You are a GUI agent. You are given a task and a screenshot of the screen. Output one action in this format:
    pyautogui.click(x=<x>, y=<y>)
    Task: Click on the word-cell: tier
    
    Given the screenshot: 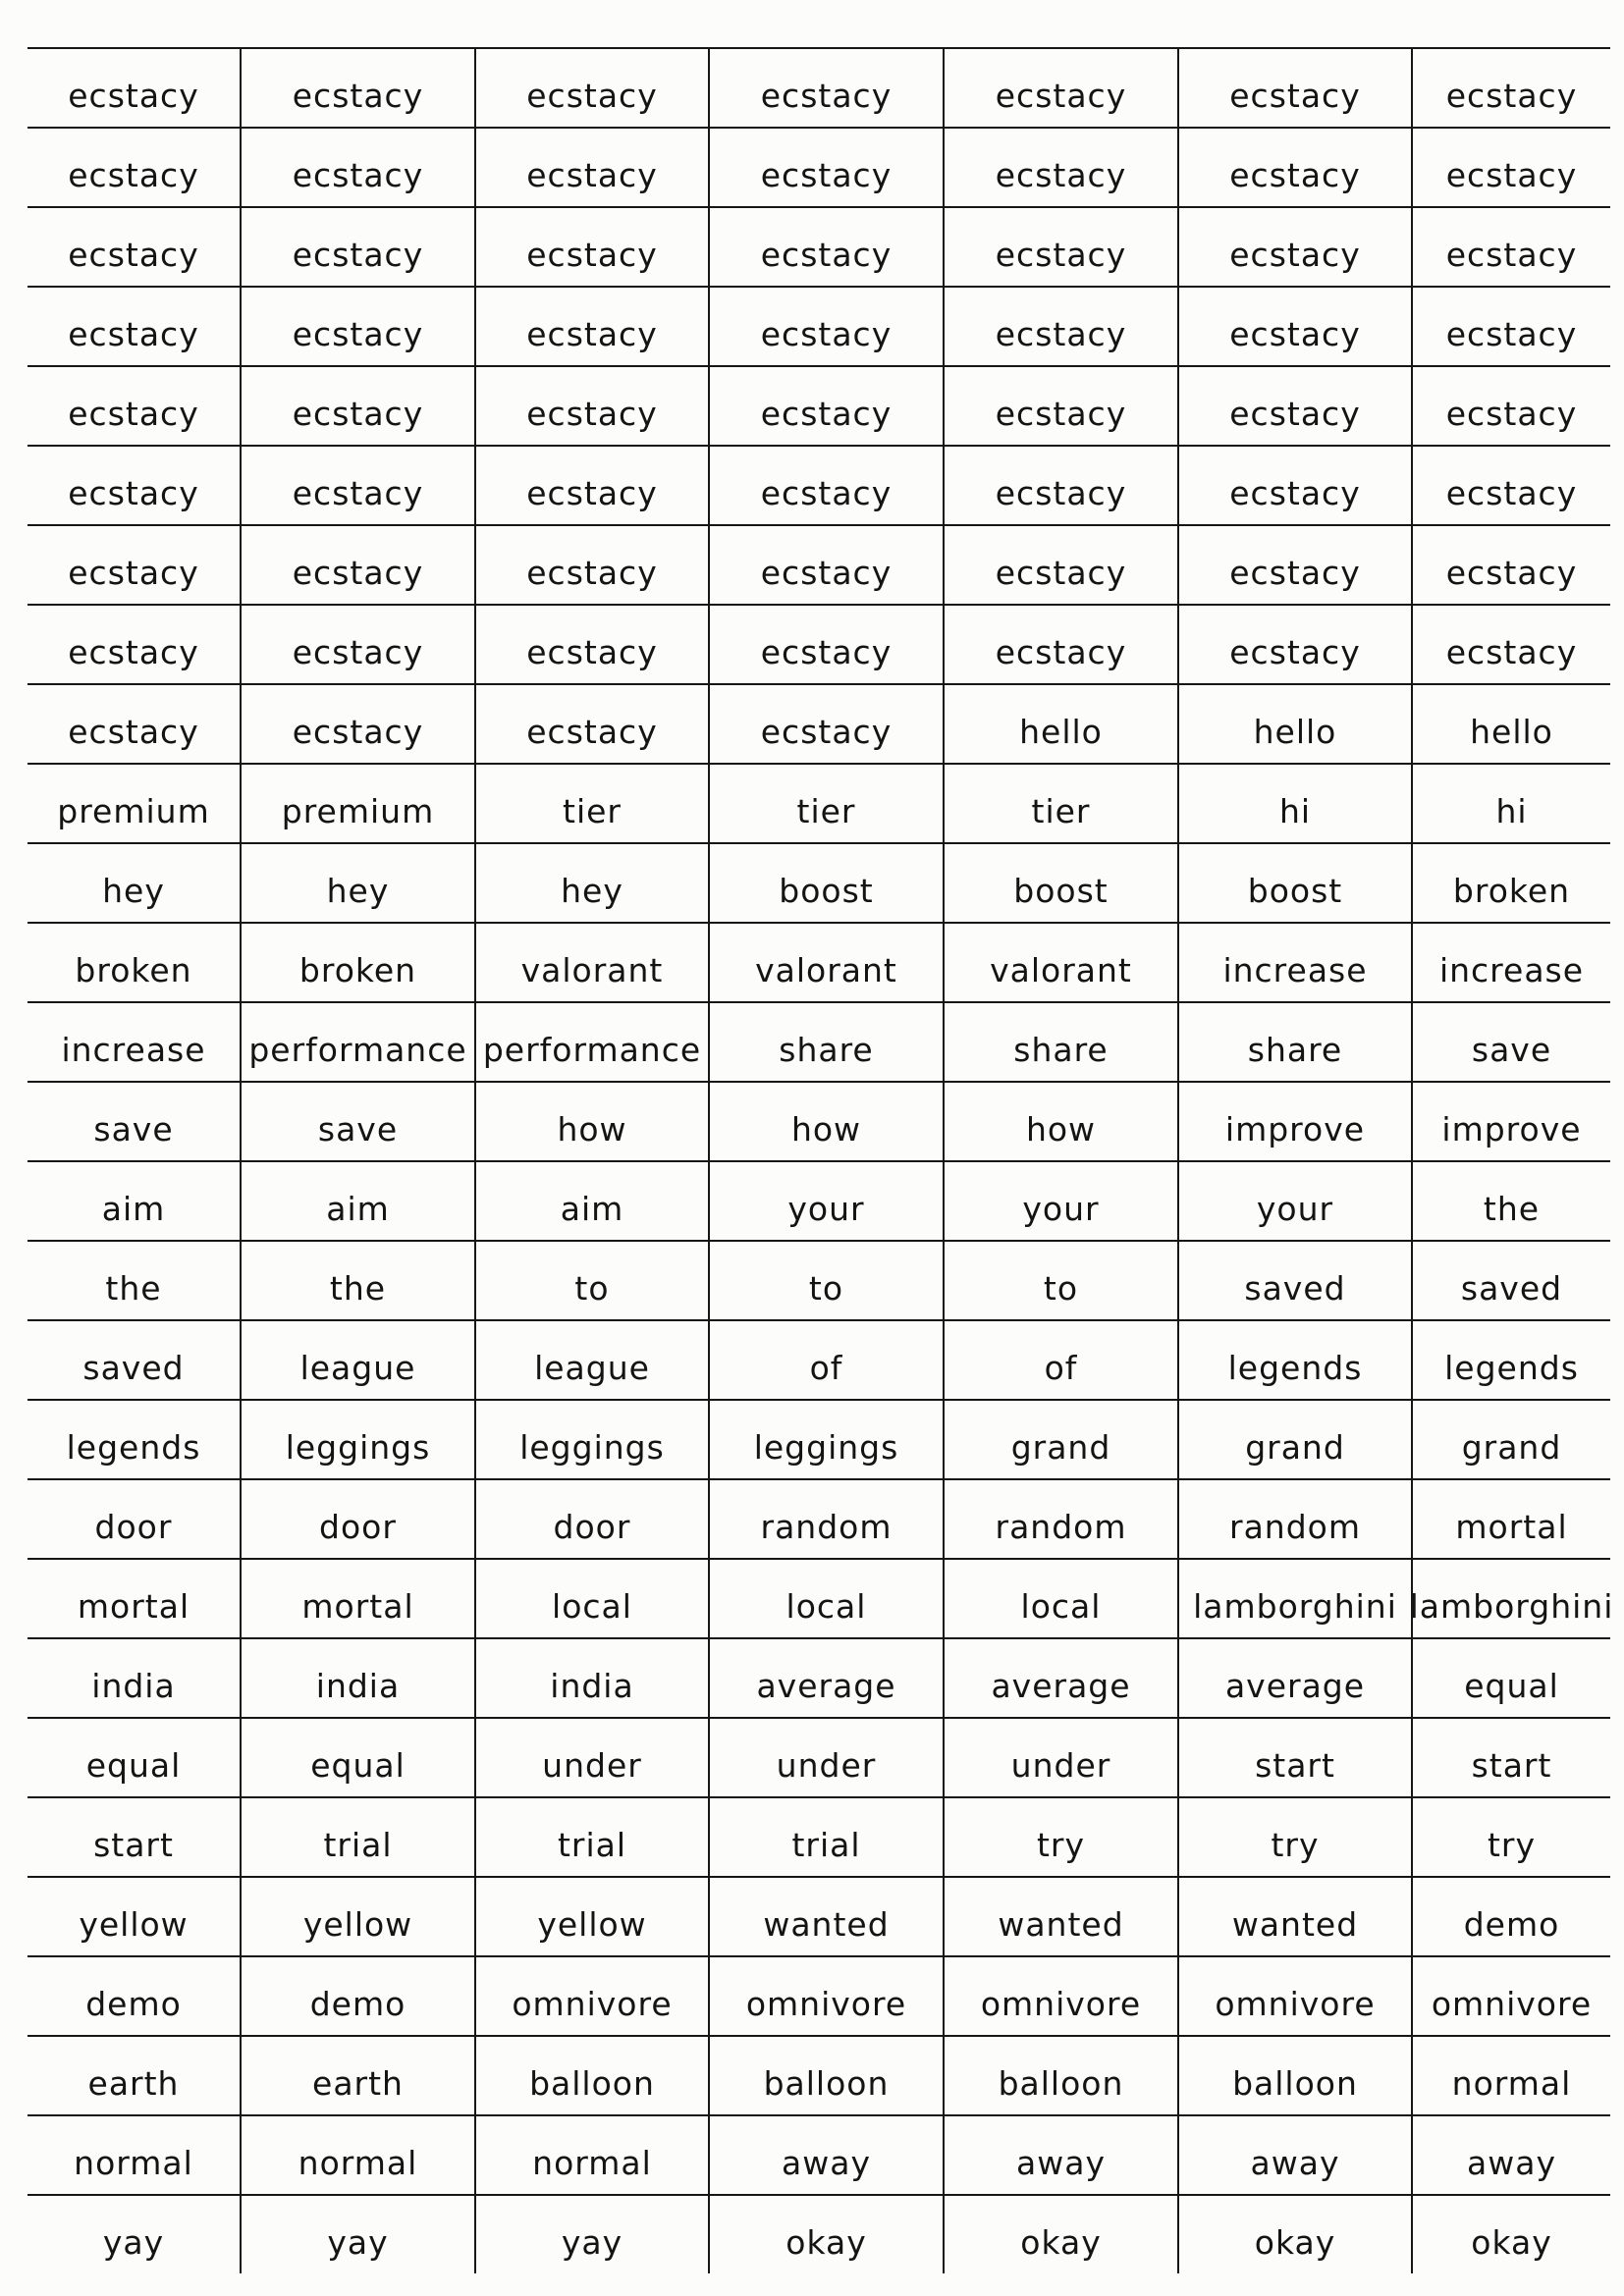 What is the action you would take?
    pyautogui.click(x=1062, y=803)
    